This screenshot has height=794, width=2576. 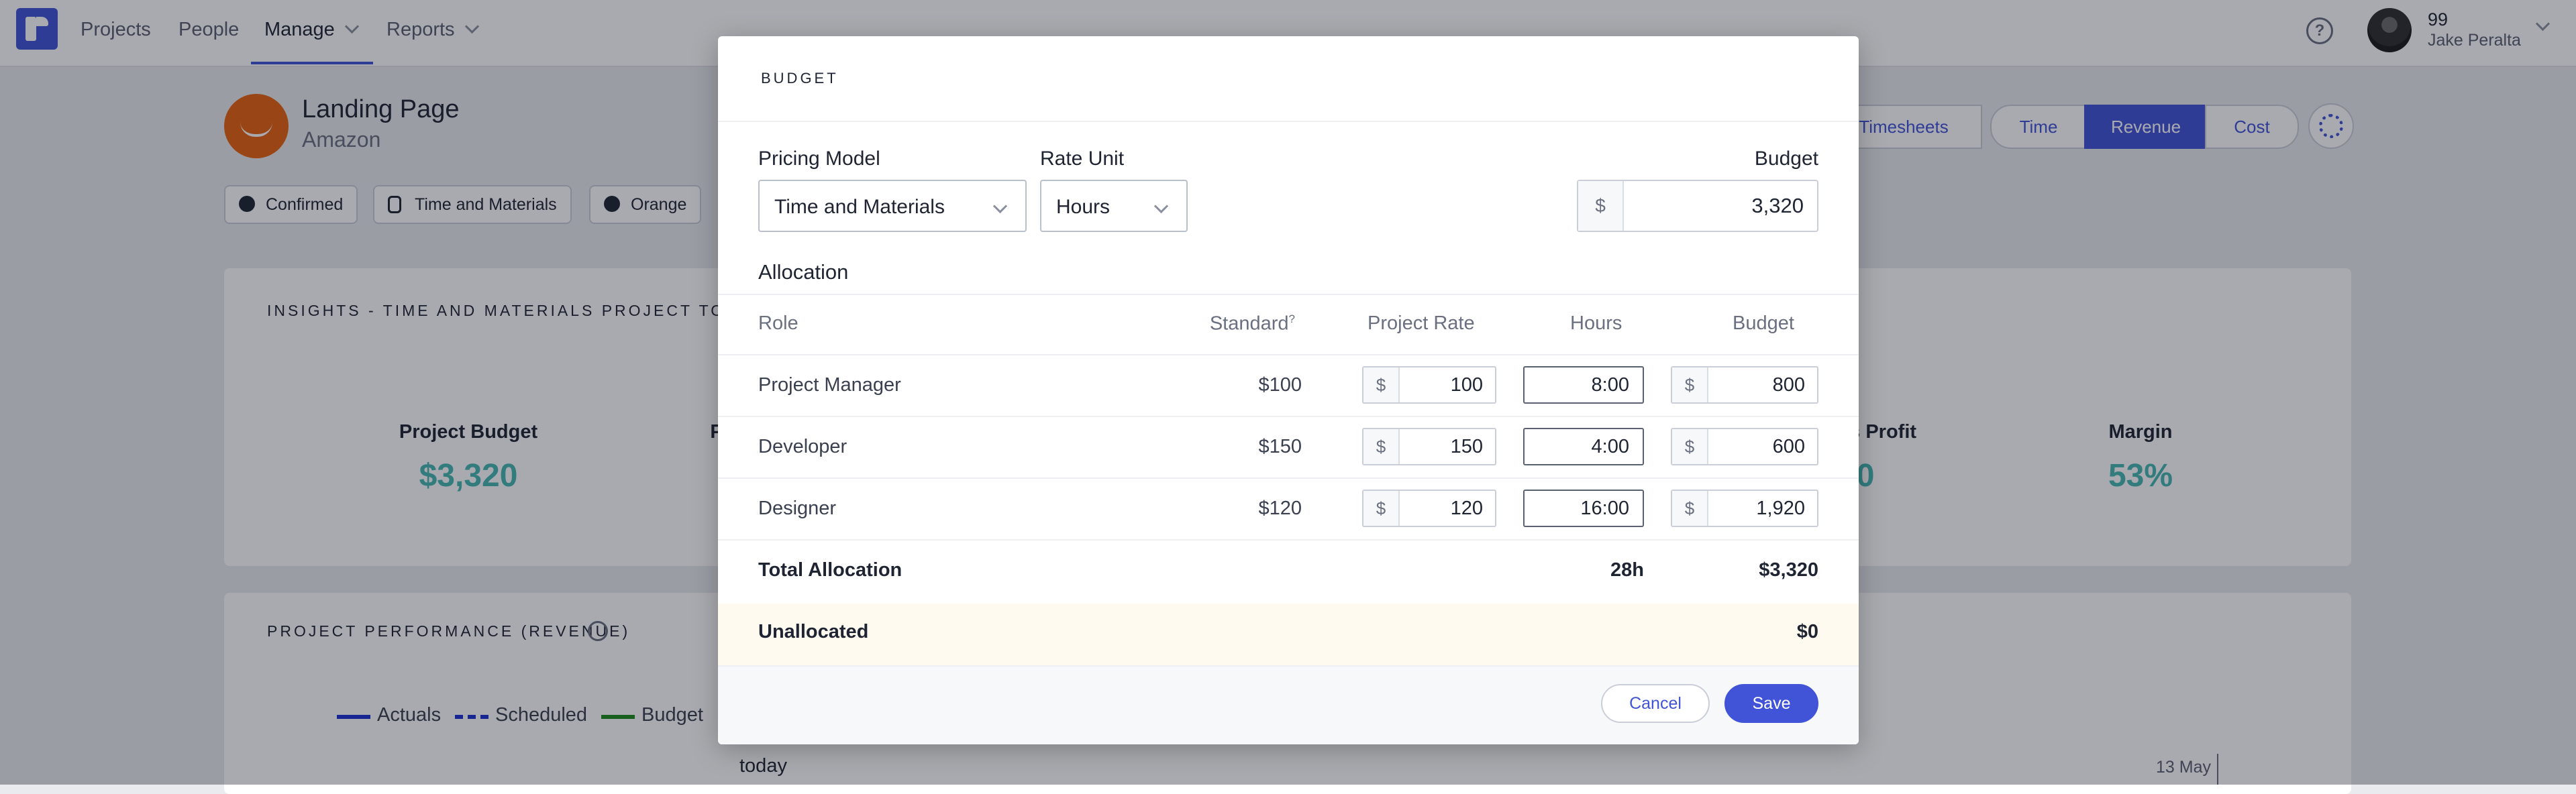 What do you see at coordinates (1789, 384) in the screenshot?
I see `role-budget-value: 800` at bounding box center [1789, 384].